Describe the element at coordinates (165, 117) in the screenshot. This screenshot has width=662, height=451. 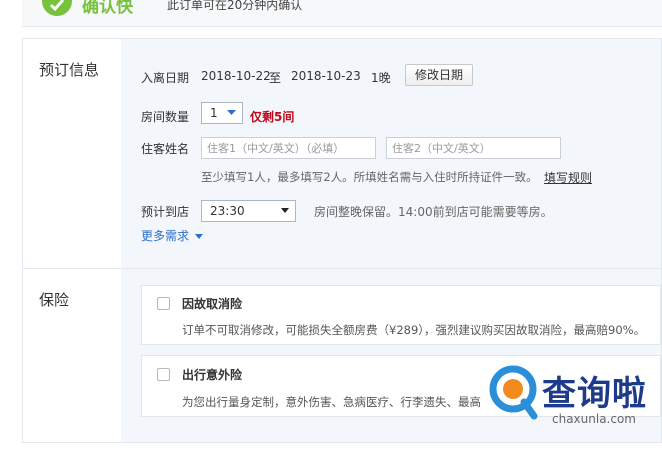
I see `rooms-label: 房间数量` at that location.